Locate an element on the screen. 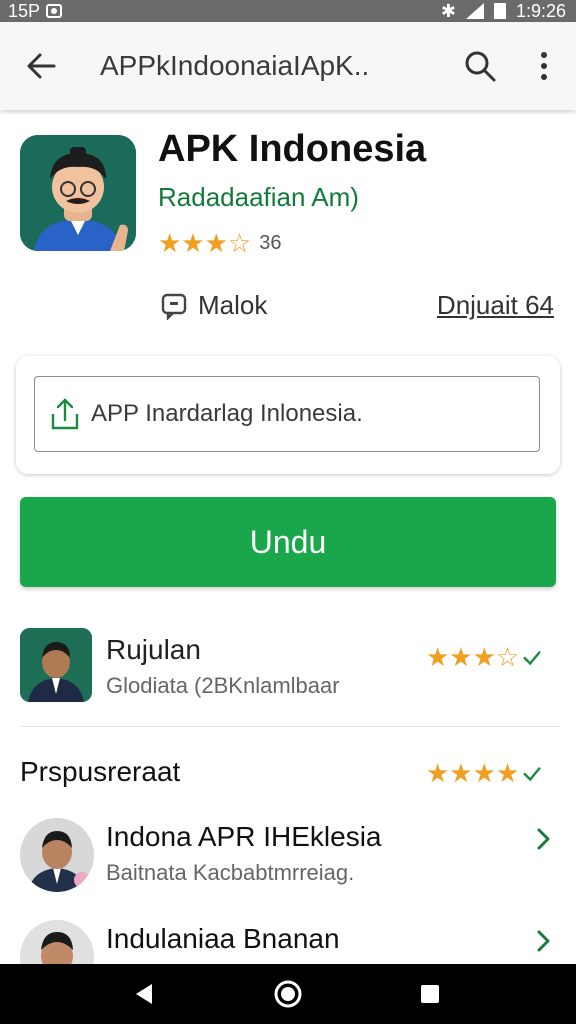 This screenshot has height=1024, width=576. developer-name: Radadaafian Am) is located at coordinates (258, 197).